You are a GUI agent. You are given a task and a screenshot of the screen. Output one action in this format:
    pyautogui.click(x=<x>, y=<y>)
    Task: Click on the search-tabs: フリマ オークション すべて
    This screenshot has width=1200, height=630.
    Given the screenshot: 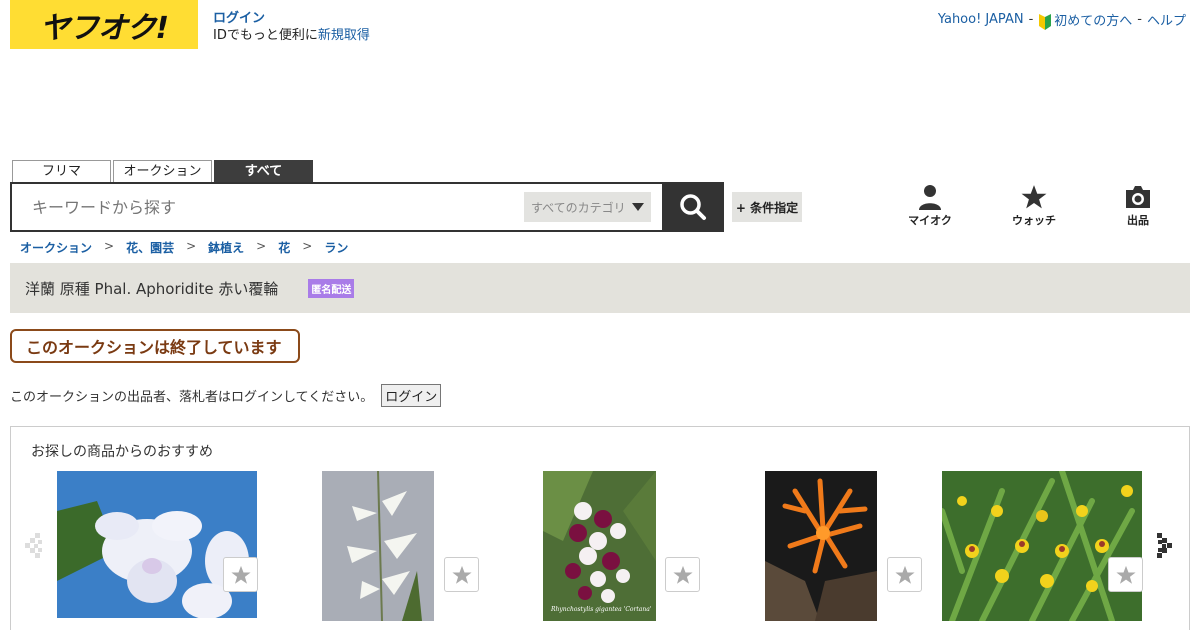 What is the action you would take?
    pyautogui.click(x=162, y=171)
    